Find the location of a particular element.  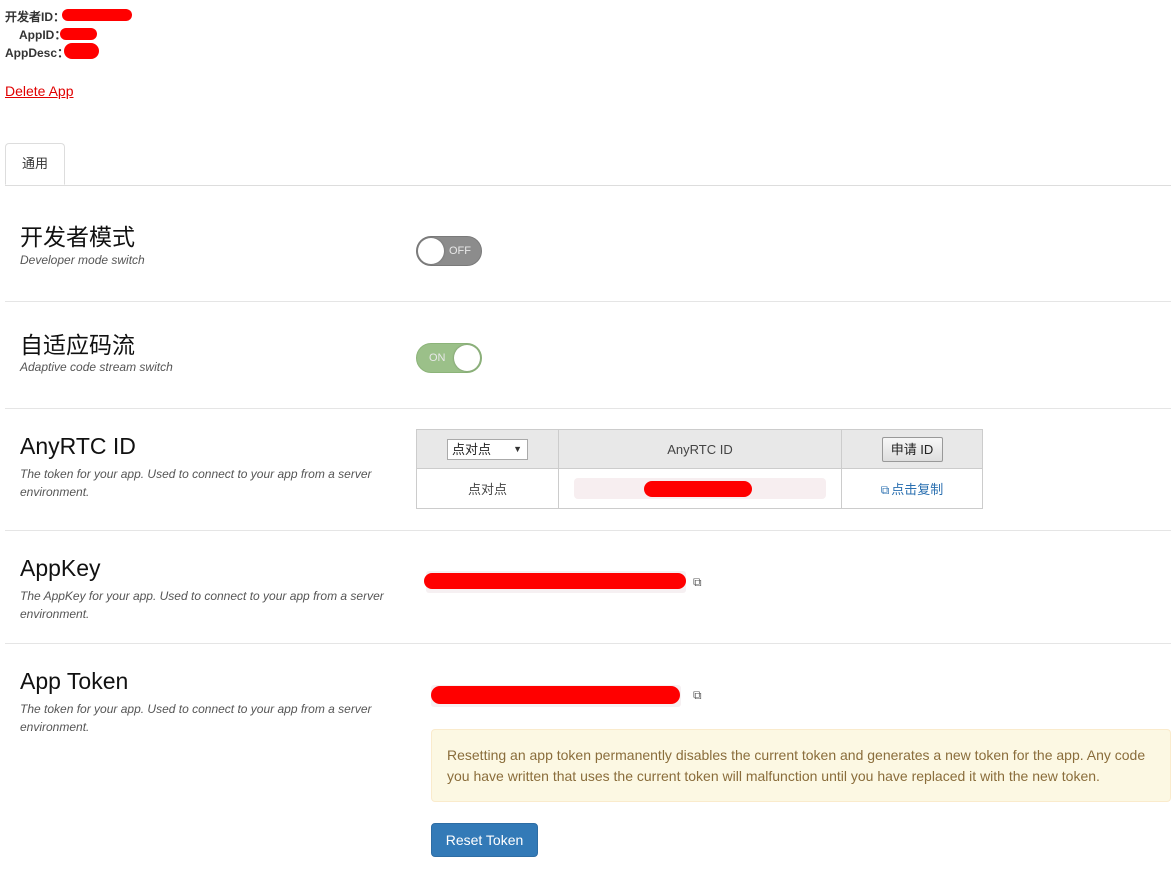

redacted-app-id is located at coordinates (78, 34).